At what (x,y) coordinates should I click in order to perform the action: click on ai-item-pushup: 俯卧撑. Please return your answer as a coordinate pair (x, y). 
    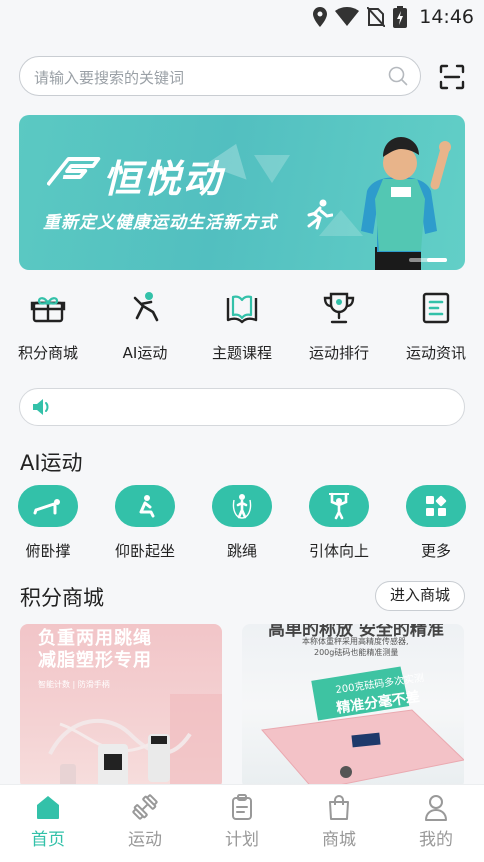
    Looking at the image, I should click on (48, 523).